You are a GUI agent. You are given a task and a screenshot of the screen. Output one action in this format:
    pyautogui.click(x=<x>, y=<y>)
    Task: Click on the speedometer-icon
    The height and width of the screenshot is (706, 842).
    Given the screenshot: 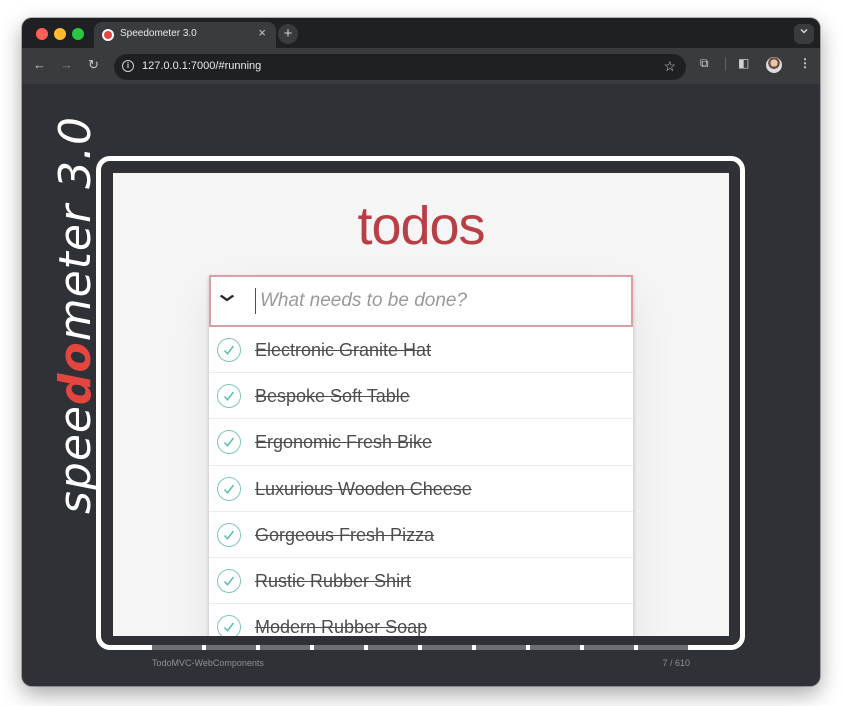 What is the action you would take?
    pyautogui.click(x=108, y=35)
    